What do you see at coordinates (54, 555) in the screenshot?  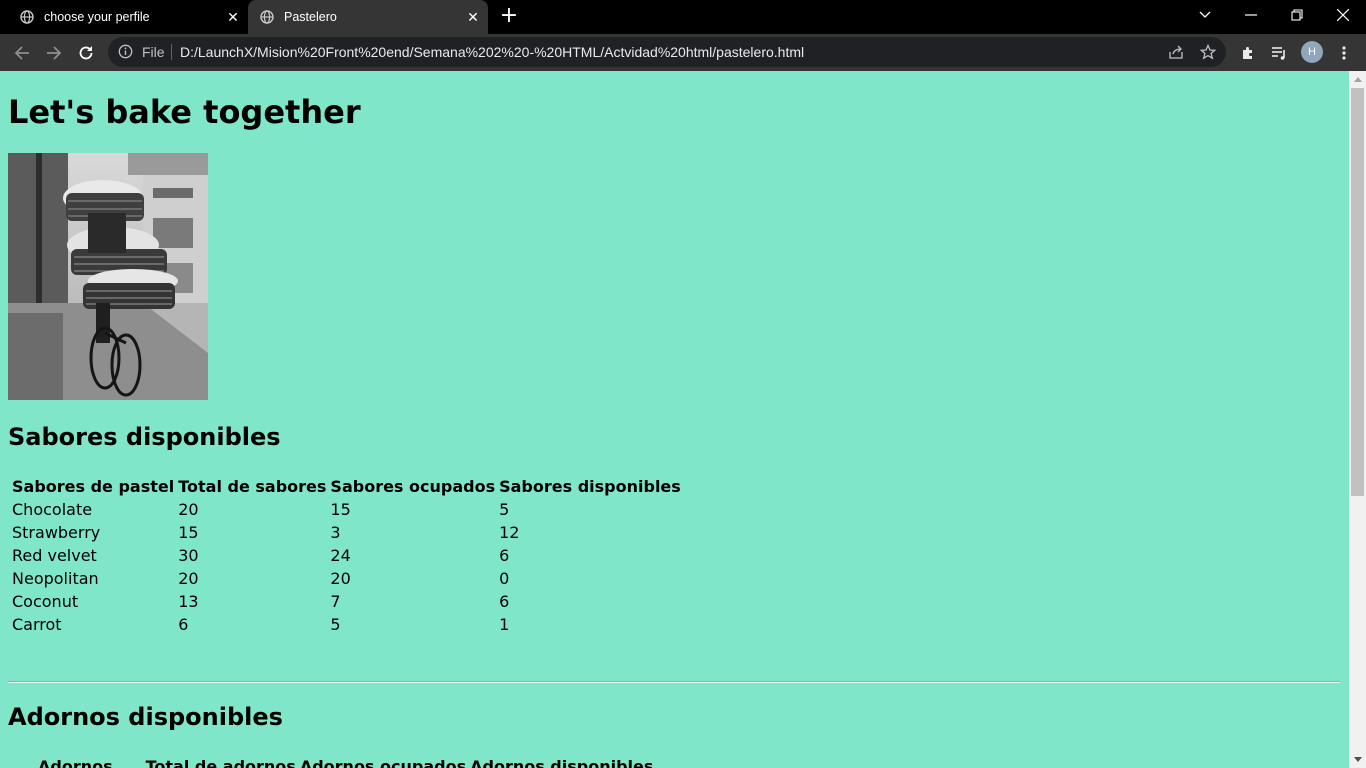 I see `table-cell: Red velvet` at bounding box center [54, 555].